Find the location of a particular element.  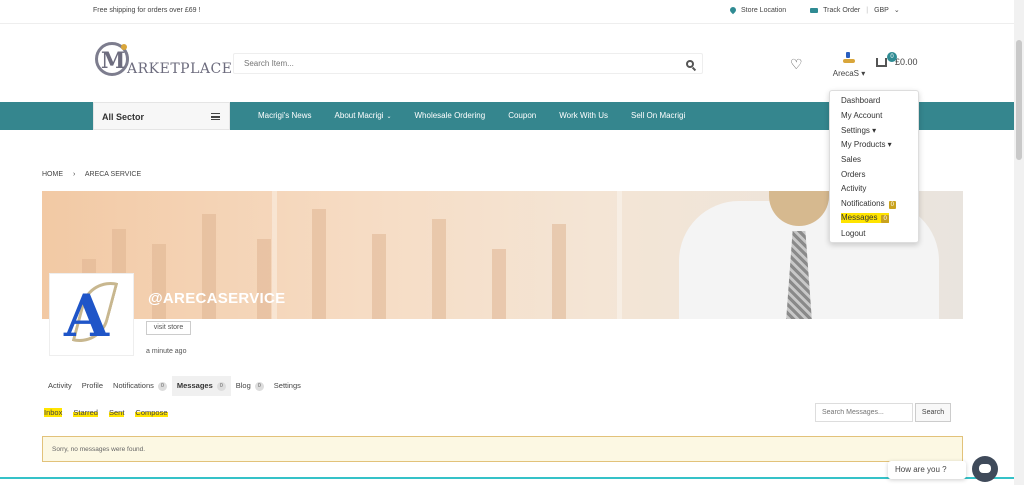

store-location-link: Store Location is located at coordinates (757, 10).